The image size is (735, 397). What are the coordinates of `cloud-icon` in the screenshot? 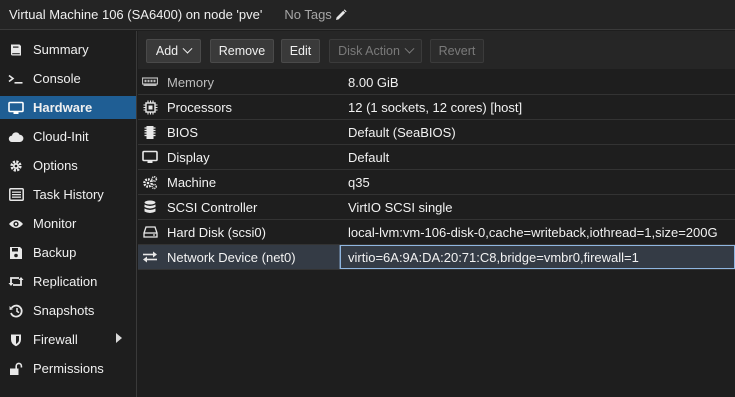 It's located at (16, 137).